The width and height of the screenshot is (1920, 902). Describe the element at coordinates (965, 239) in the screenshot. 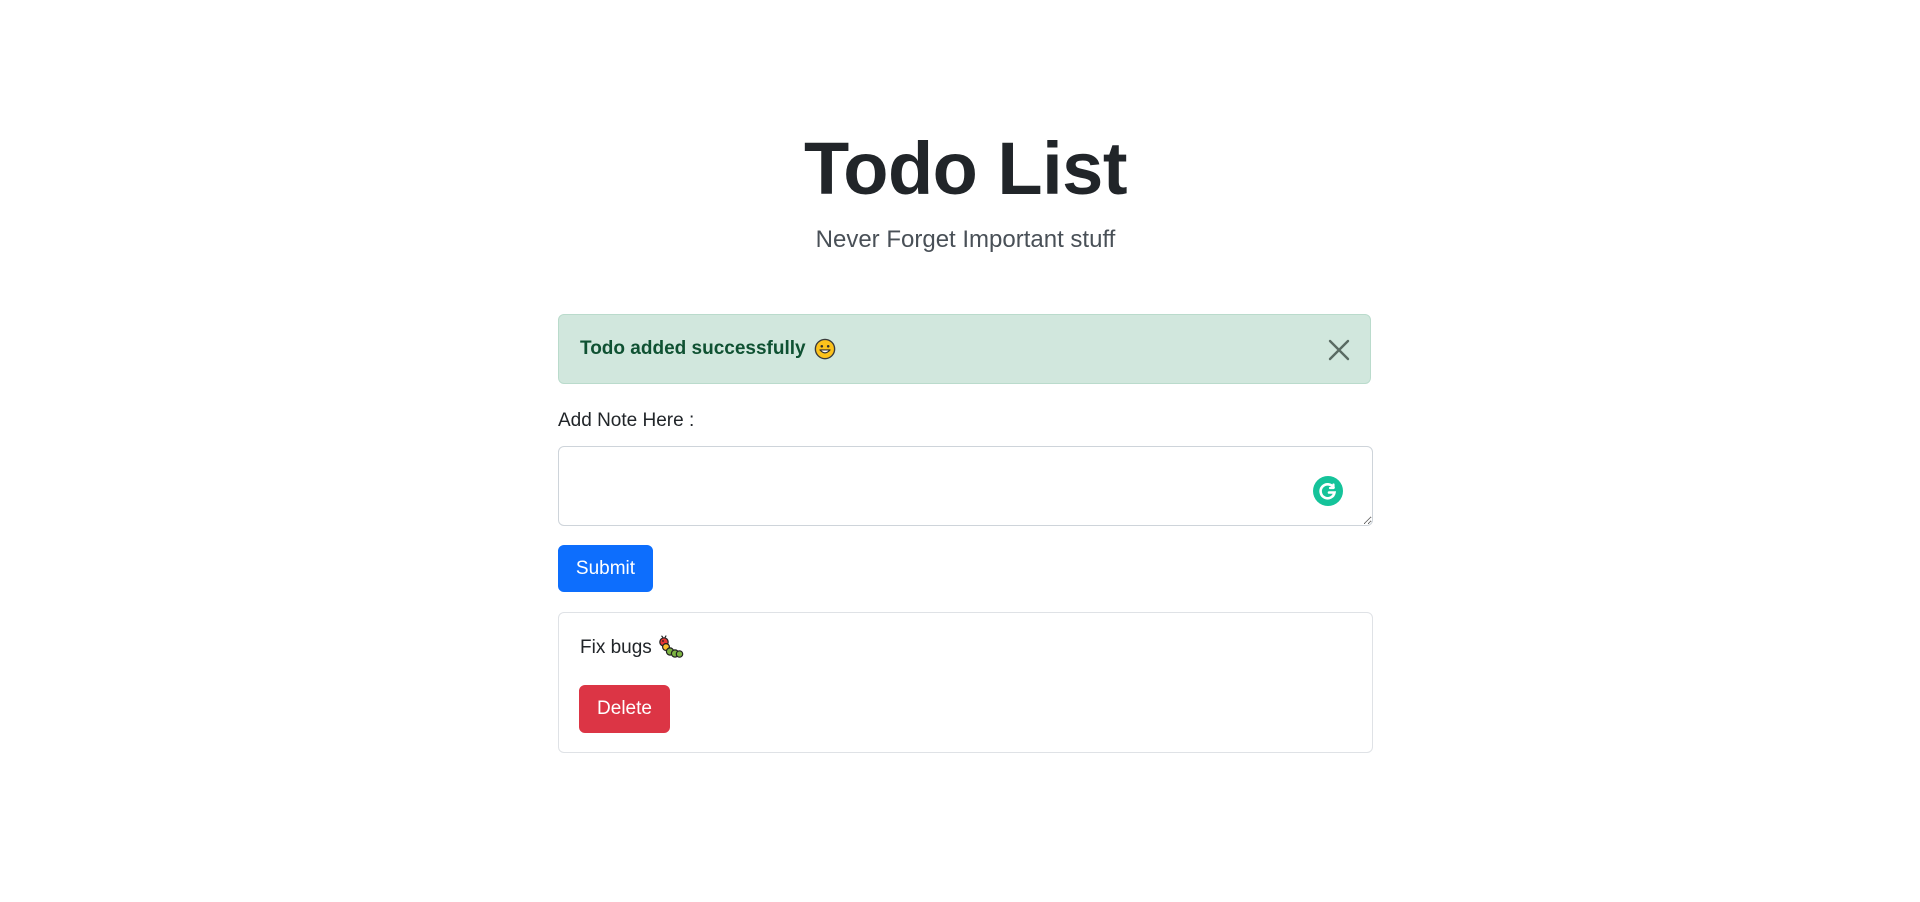

I see `page-subtitle: Never Forget Important stuff` at that location.